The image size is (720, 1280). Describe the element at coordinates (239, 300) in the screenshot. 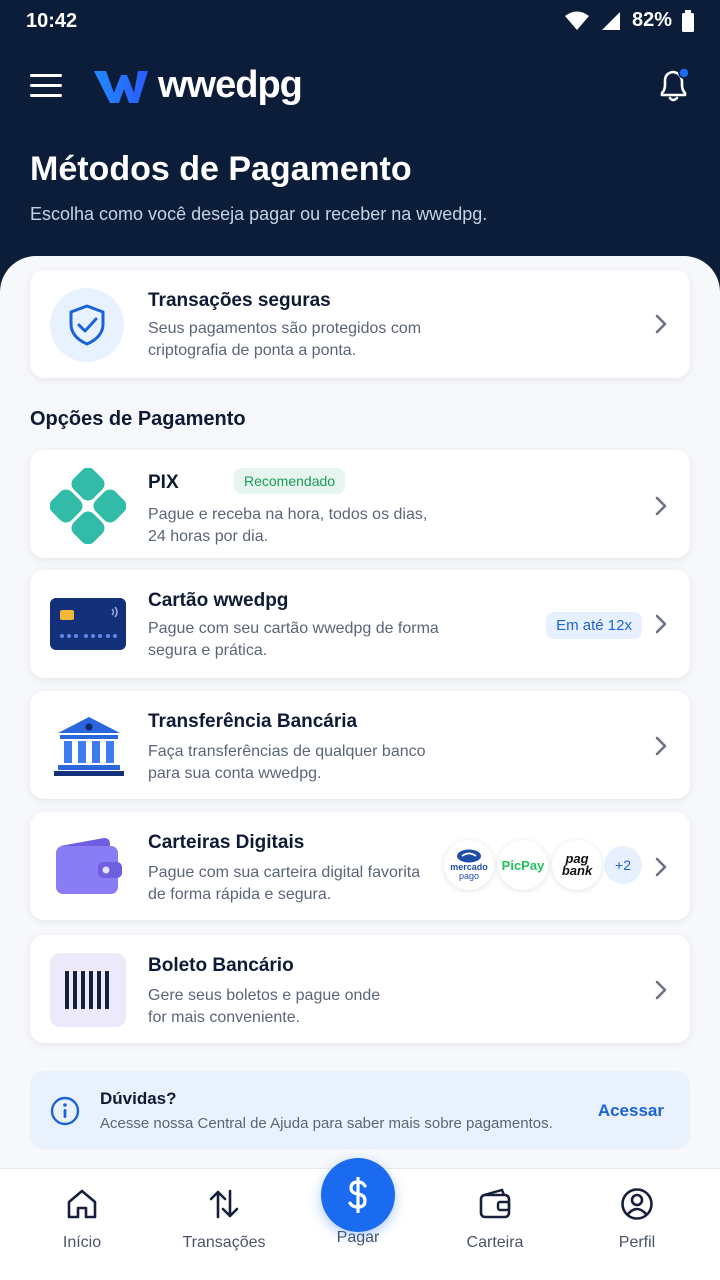

I see `secure-title: Transações seguras` at that location.